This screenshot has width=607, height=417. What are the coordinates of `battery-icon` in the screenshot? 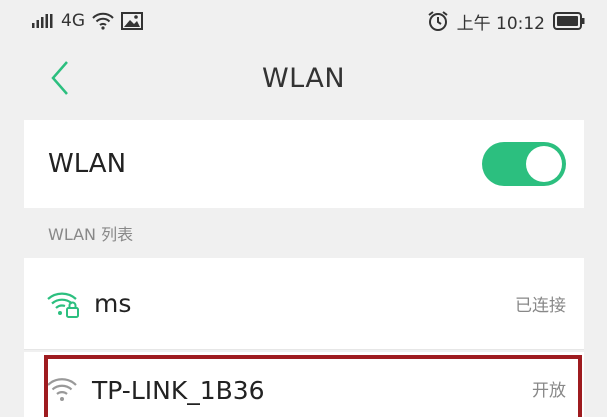 It's located at (569, 21).